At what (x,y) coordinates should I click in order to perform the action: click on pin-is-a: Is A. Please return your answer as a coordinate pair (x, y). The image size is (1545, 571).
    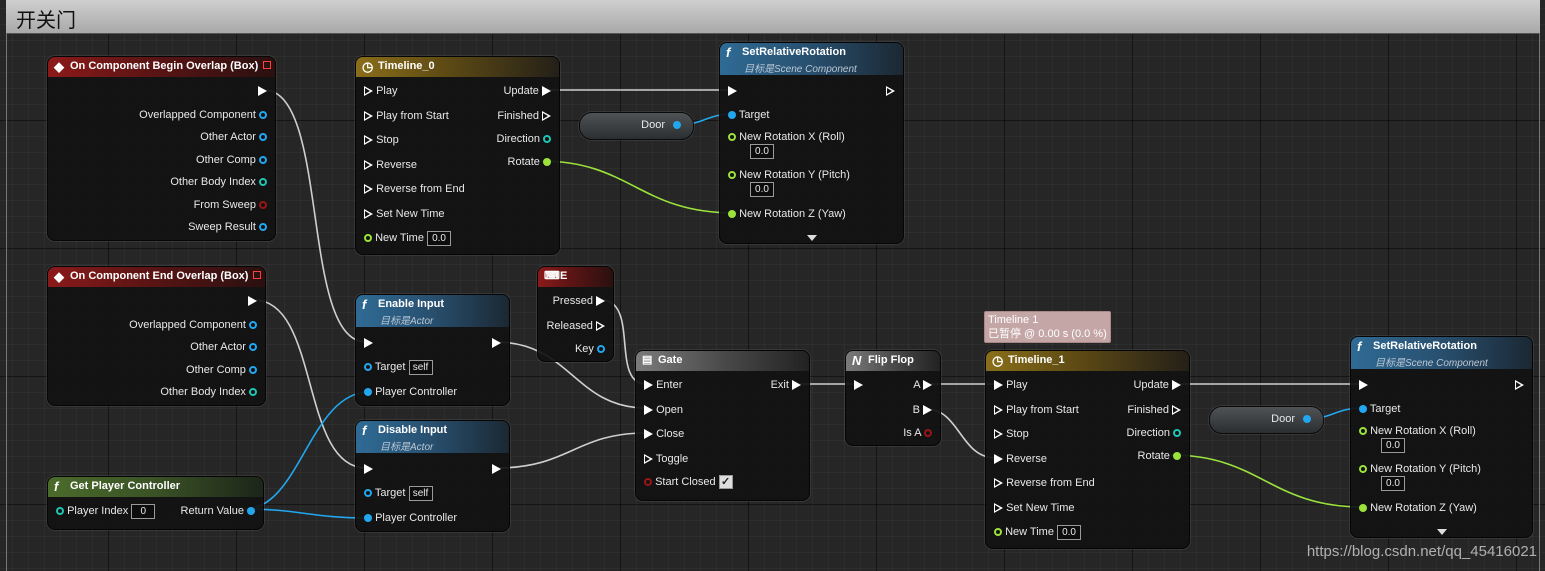
    Looking at the image, I should click on (917, 433).